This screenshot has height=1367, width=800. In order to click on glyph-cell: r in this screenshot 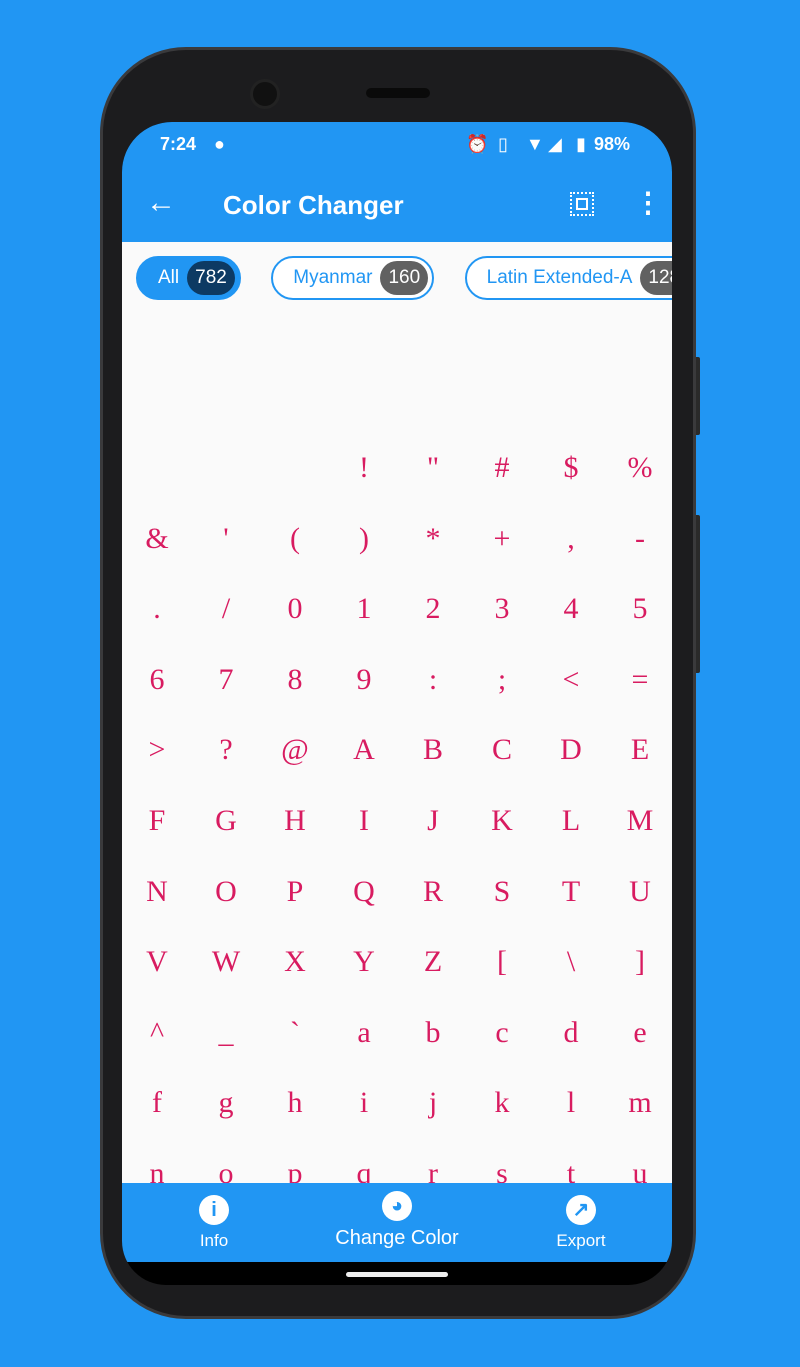, I will do `click(433, 1161)`.